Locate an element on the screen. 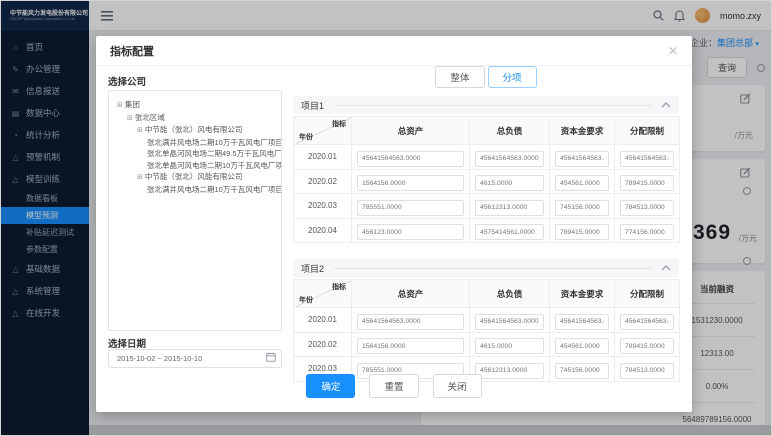 The width and height of the screenshot is (772, 436). modal-footer: 确定 重置 关闭 is located at coordinates (394, 386).